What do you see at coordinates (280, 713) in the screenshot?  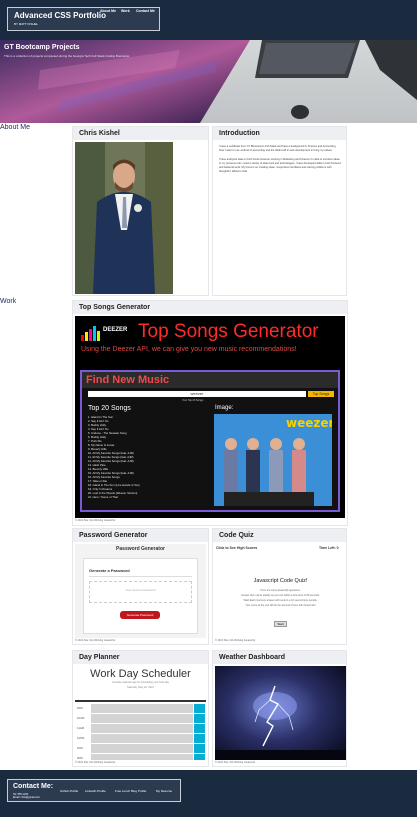 I see `storm-lightning-image` at bounding box center [280, 713].